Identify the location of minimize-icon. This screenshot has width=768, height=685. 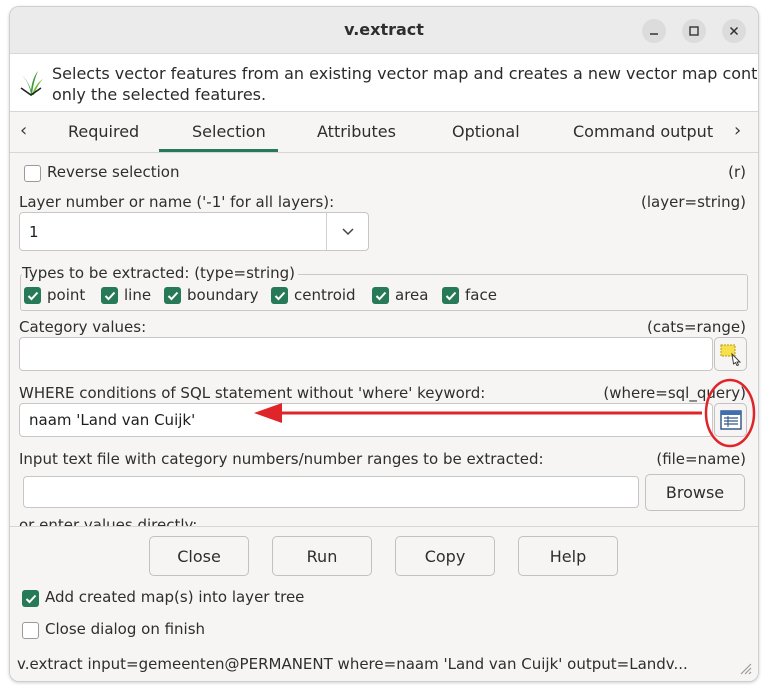
(654, 34).